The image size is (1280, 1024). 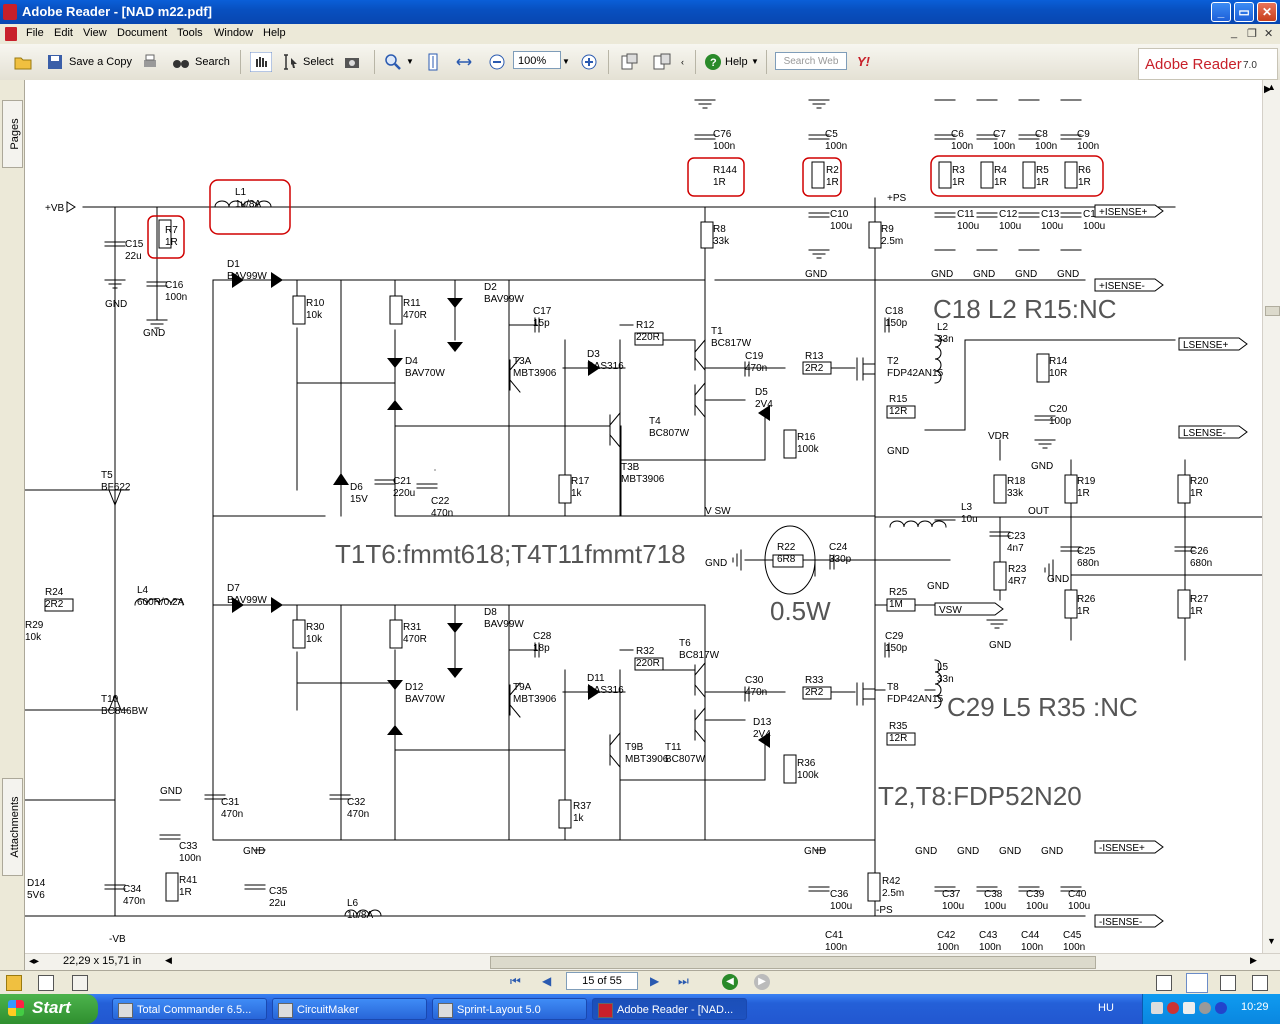 What do you see at coordinates (410, 62) in the screenshot?
I see `zoom-dropdown-icon: ▼` at bounding box center [410, 62].